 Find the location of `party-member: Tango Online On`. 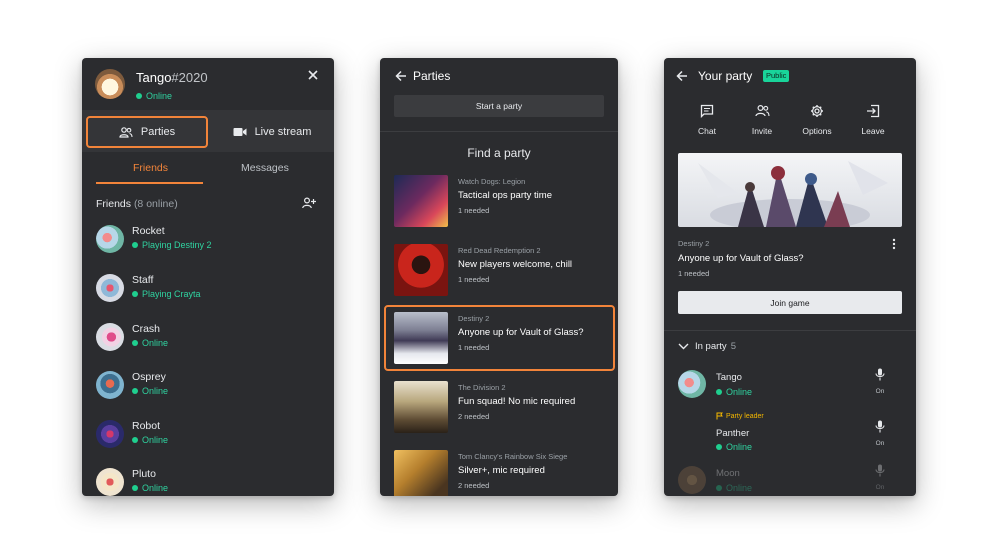

party-member: Tango Online On is located at coordinates (791, 386).